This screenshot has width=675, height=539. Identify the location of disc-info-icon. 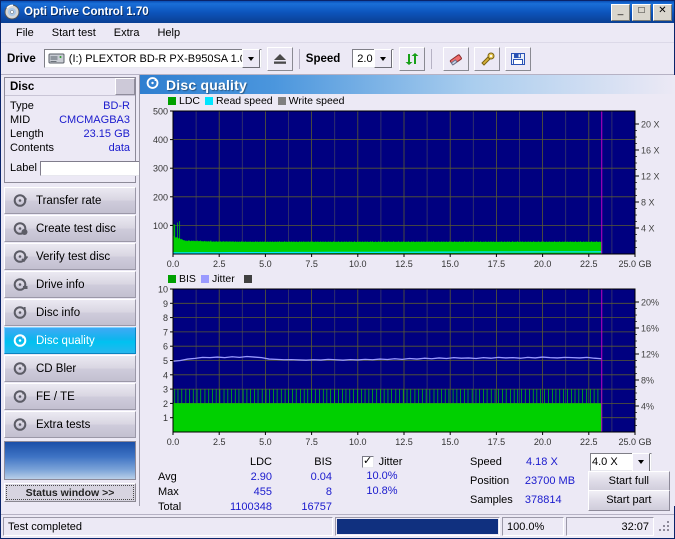
(20, 312).